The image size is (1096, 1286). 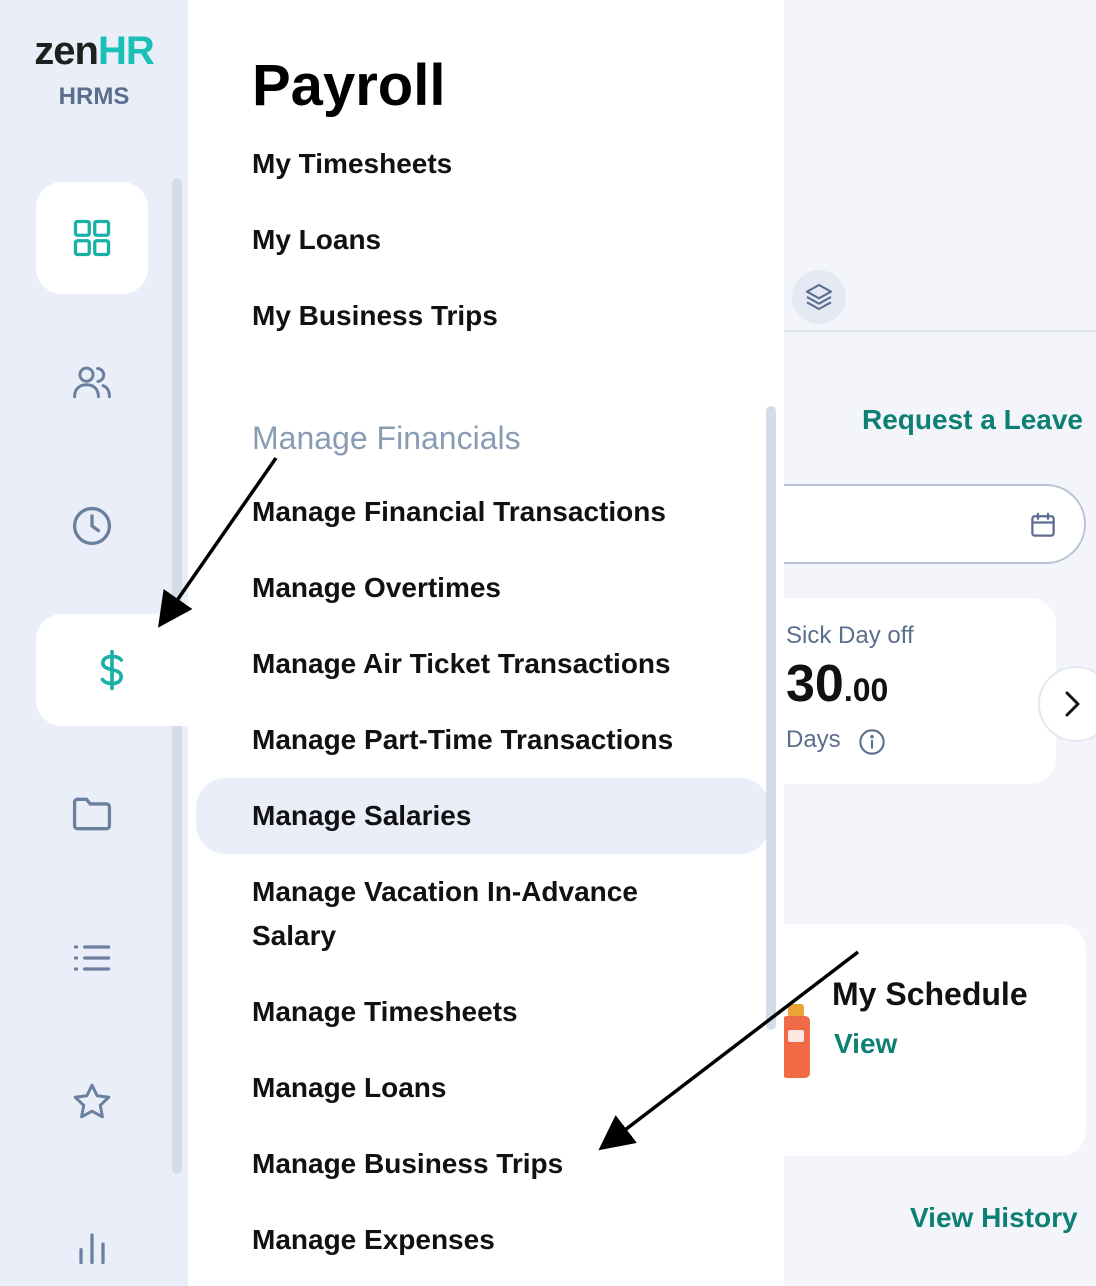 I want to click on calendar-icon, so click(x=1043, y=525).